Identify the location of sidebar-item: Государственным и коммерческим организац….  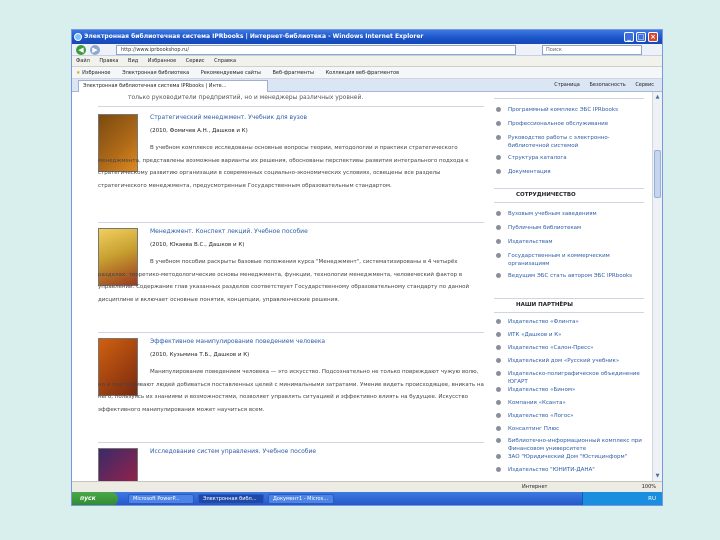
(571, 260).